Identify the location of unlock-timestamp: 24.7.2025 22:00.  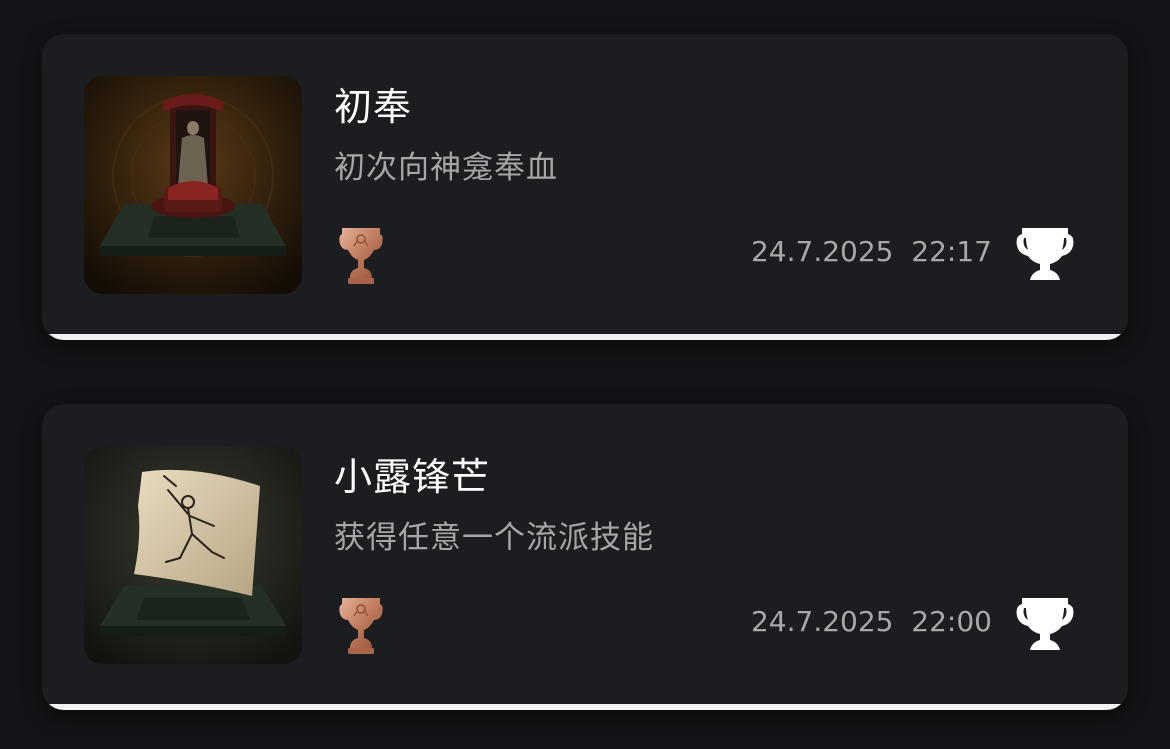
(871, 622).